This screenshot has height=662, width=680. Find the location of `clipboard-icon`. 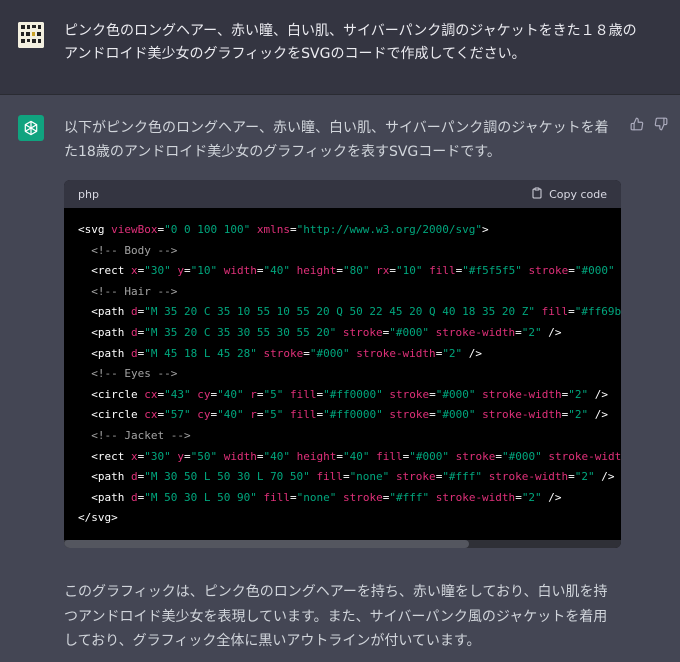

clipboard-icon is located at coordinates (537, 194).